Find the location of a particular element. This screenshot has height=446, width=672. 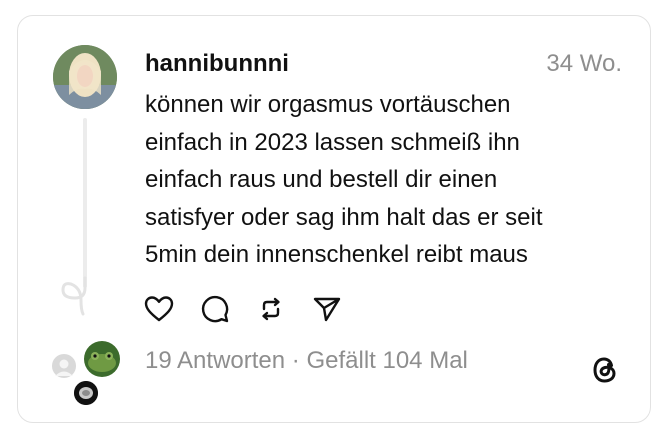

share-button is located at coordinates (327, 309).